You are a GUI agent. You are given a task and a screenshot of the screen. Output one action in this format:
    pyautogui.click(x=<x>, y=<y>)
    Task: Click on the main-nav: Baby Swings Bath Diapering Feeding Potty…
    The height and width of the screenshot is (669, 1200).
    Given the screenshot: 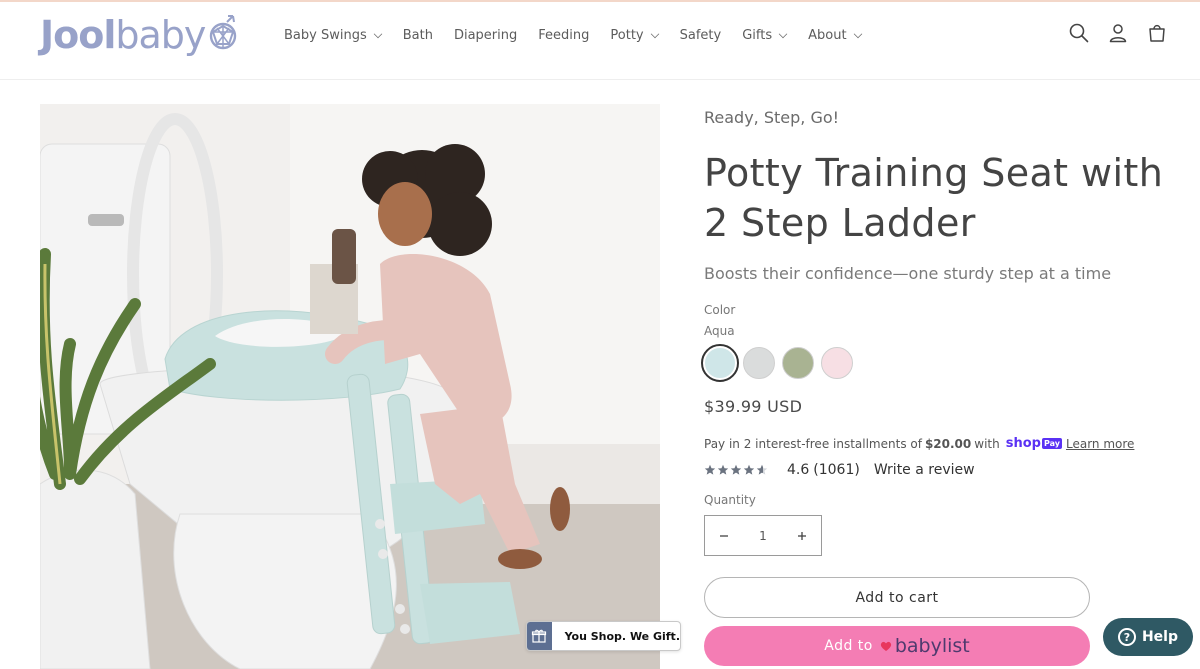 What is the action you would take?
    pyautogui.click(x=583, y=35)
    